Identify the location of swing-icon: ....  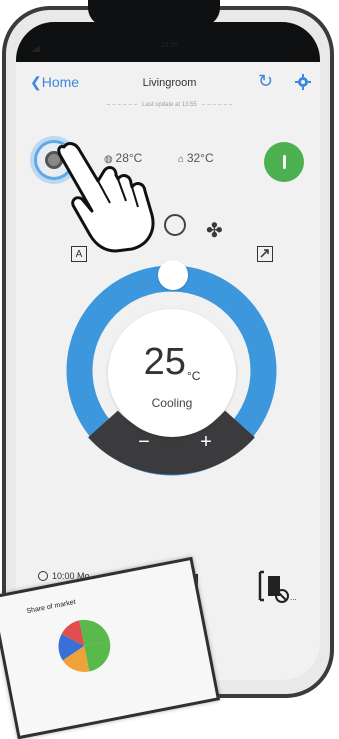
(278, 586).